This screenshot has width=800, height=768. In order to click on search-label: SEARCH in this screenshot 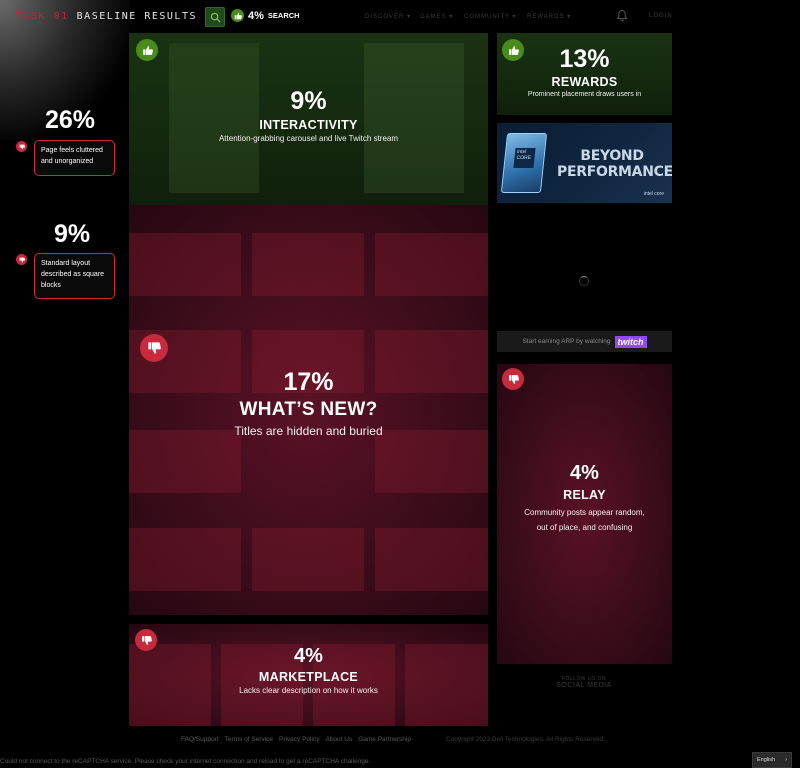, I will do `click(283, 15)`.